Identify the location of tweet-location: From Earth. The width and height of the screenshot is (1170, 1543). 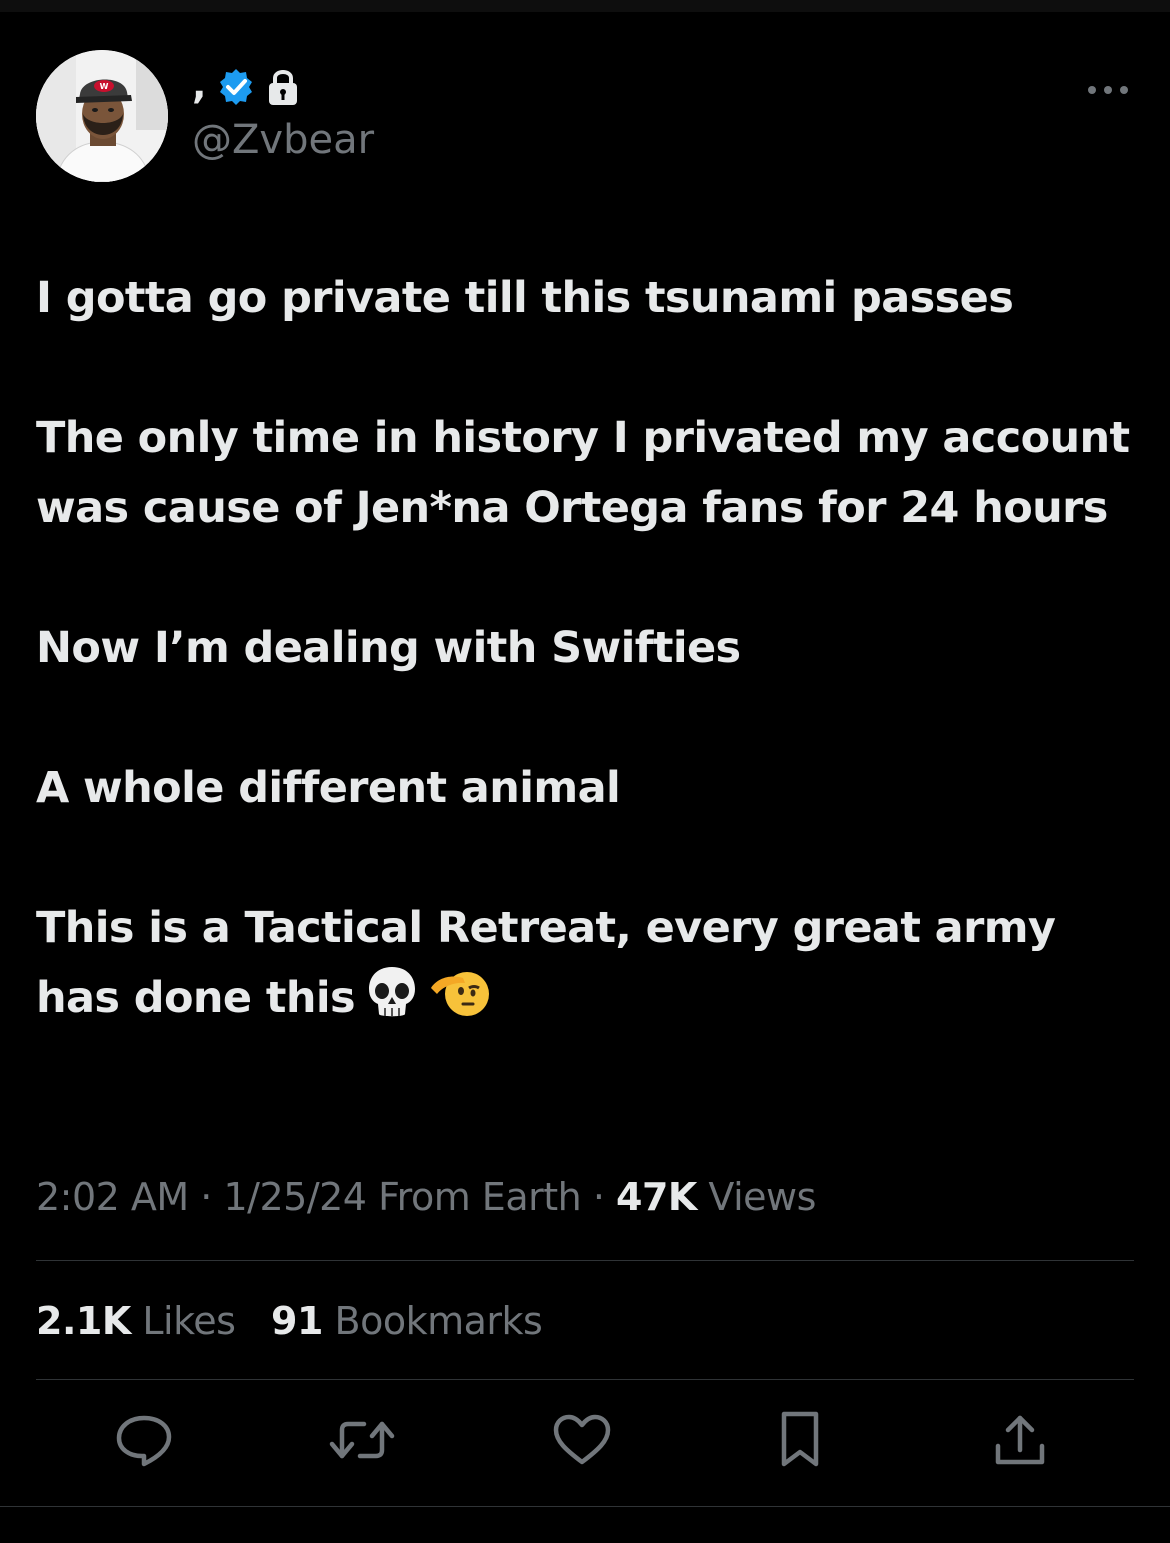
(480, 1197).